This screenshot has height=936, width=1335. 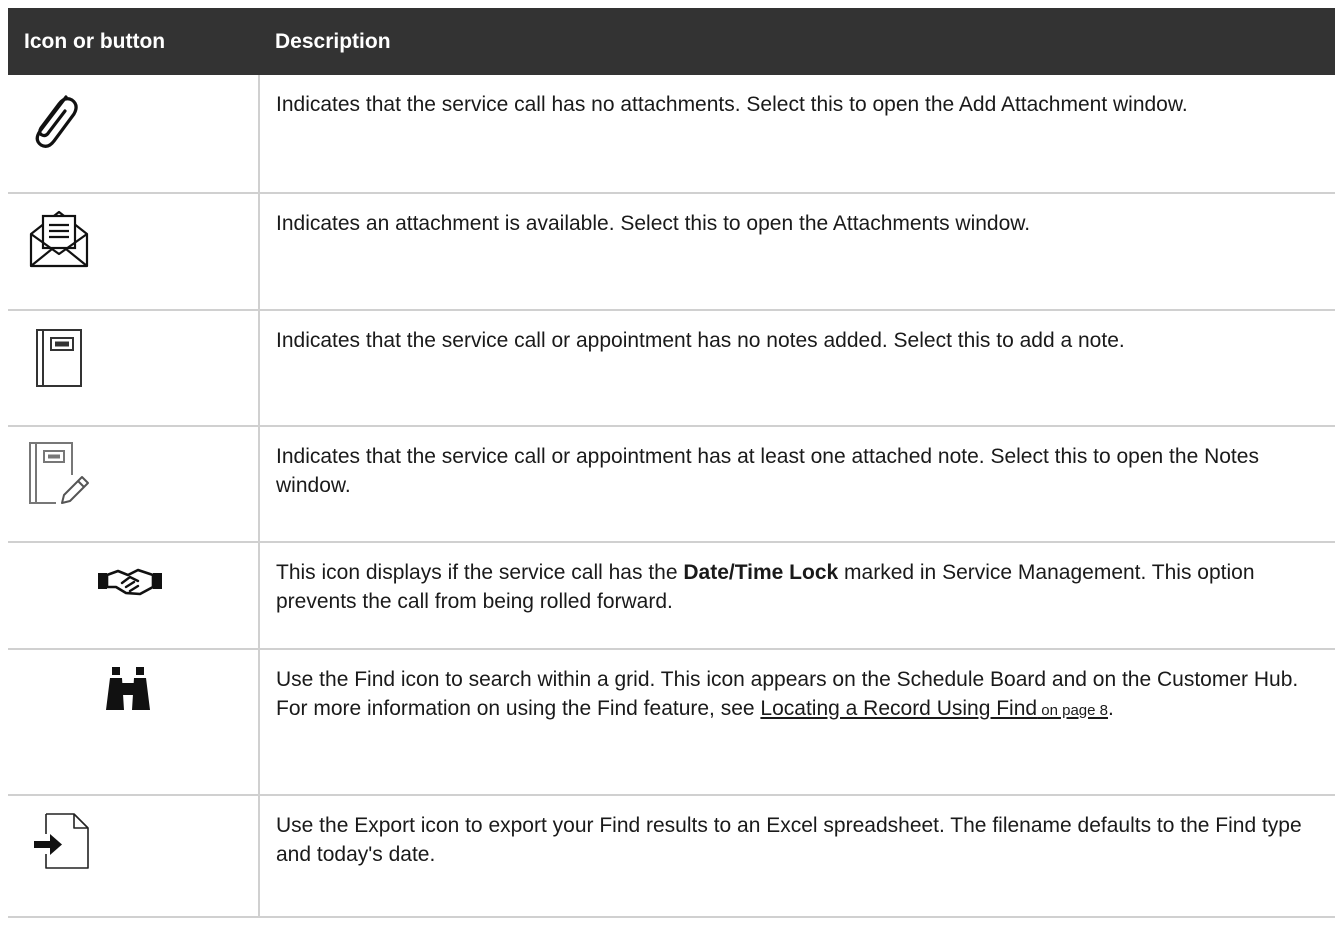 I want to click on header-description: Description, so click(x=797, y=41).